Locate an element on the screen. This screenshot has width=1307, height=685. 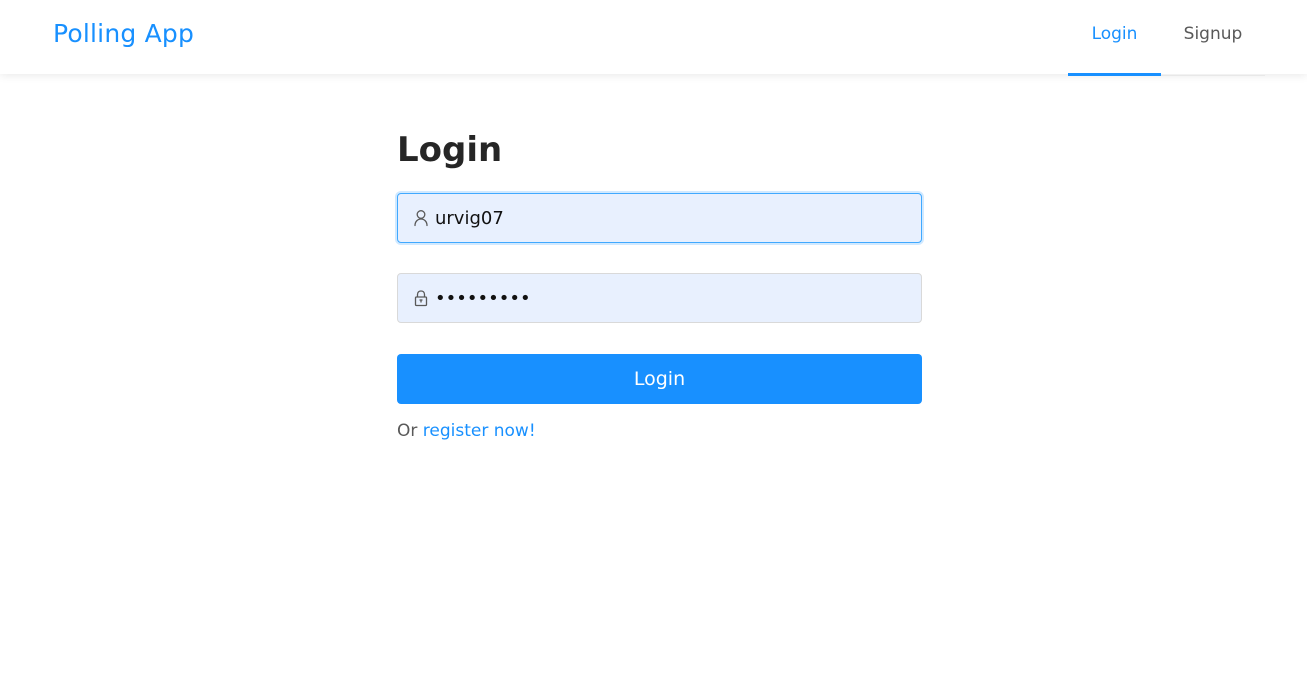
app-header: Polling App Login Signup is located at coordinates (653, 38).